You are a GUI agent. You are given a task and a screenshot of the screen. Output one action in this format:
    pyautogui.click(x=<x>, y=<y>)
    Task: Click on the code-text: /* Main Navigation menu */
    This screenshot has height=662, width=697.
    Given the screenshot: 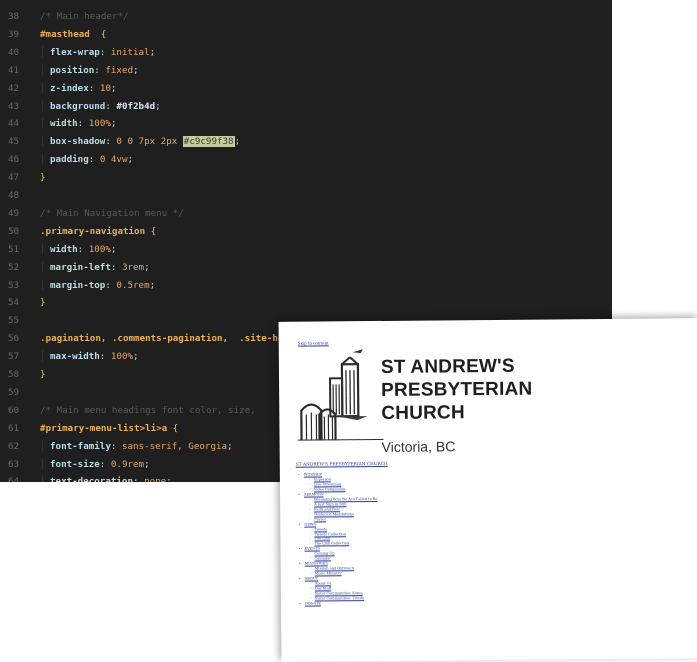 What is the action you would take?
    pyautogui.click(x=112, y=214)
    